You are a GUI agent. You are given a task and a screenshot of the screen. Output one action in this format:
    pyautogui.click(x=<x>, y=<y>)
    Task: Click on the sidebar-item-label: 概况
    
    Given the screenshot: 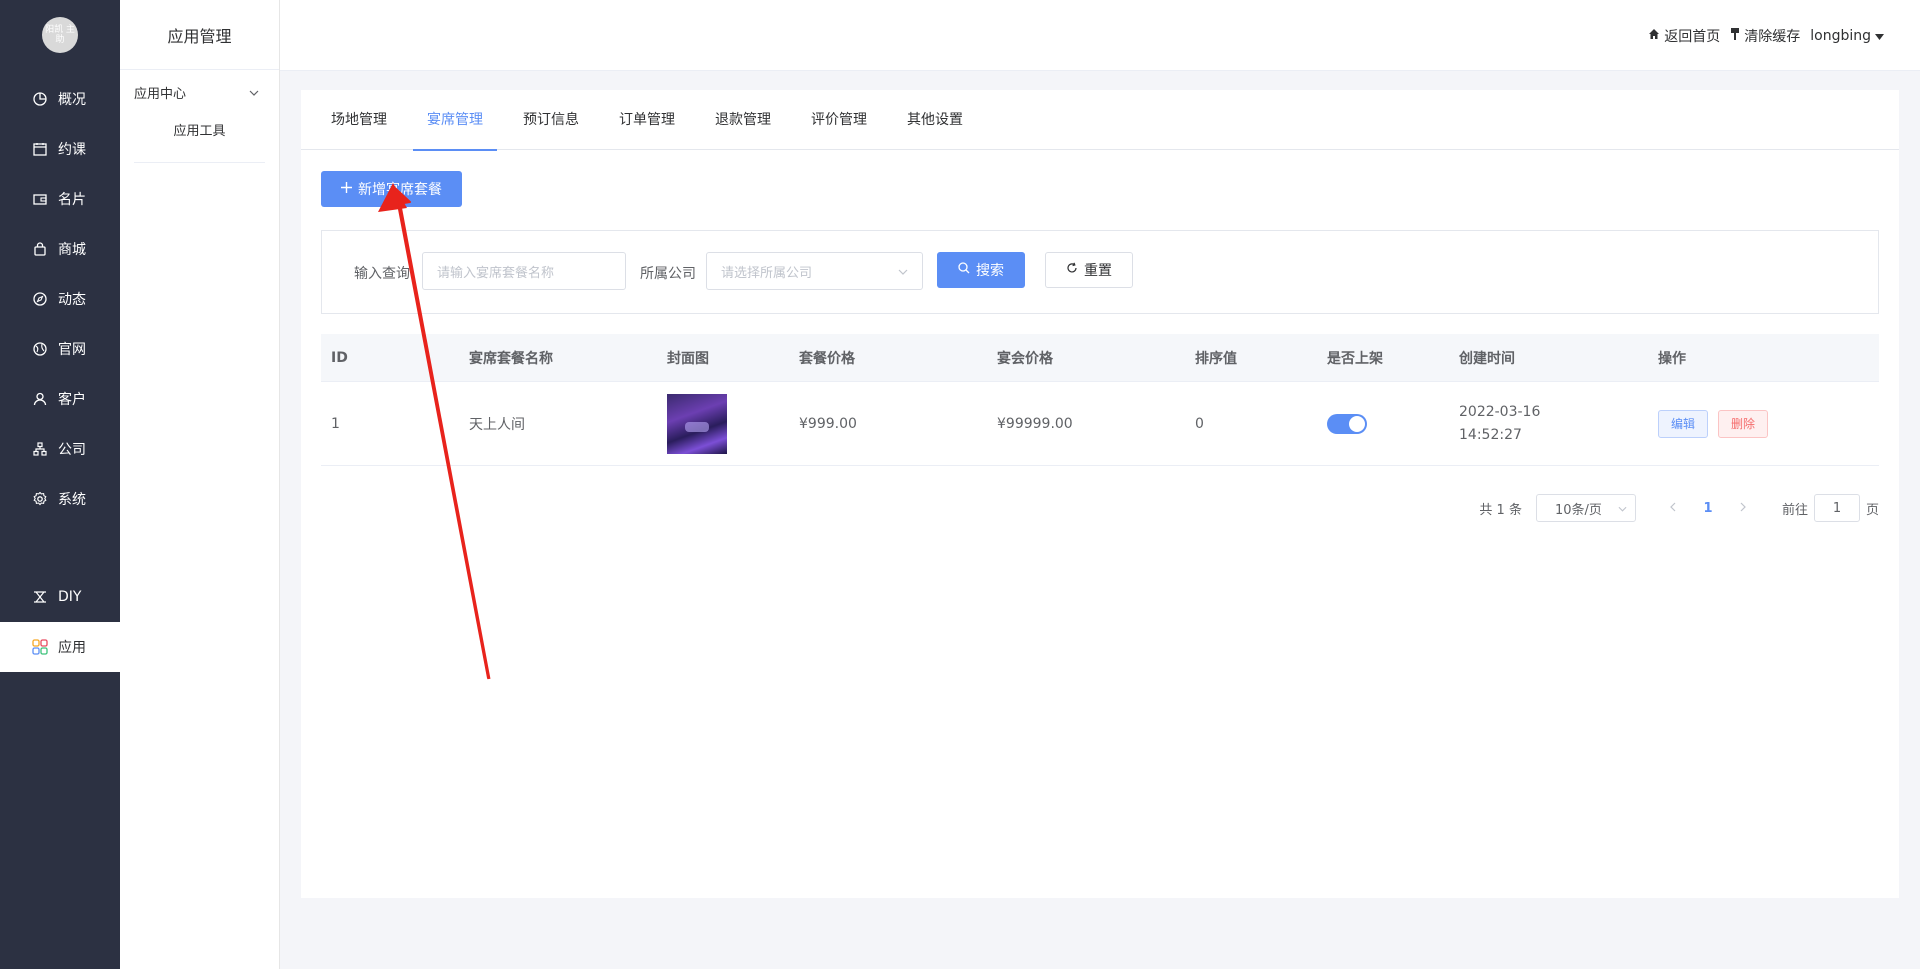 What is the action you would take?
    pyautogui.click(x=72, y=100)
    